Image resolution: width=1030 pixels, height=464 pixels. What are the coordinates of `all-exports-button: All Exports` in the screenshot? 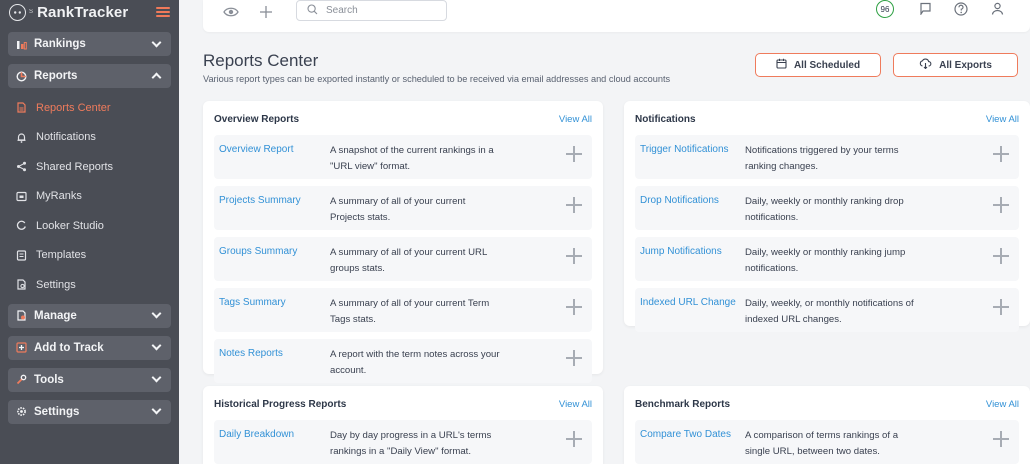 It's located at (955, 65).